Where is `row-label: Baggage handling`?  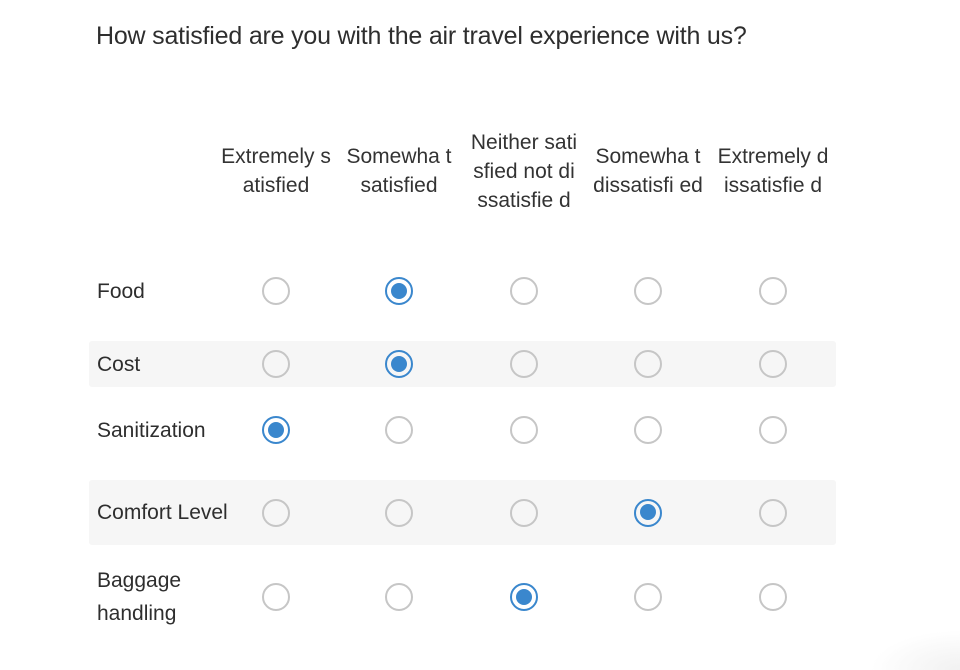 row-label: Baggage handling is located at coordinates (139, 597).